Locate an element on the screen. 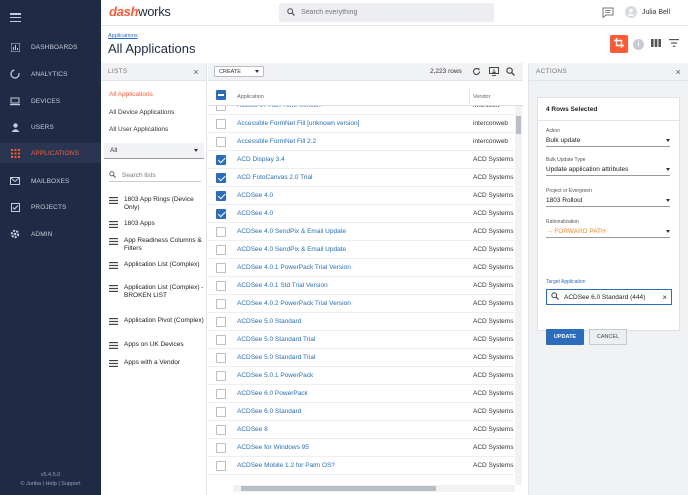 This screenshot has width=688, height=495. table-row: ACDSee 5.0 Standard Trial ACD Systems is located at coordinates (361, 340).